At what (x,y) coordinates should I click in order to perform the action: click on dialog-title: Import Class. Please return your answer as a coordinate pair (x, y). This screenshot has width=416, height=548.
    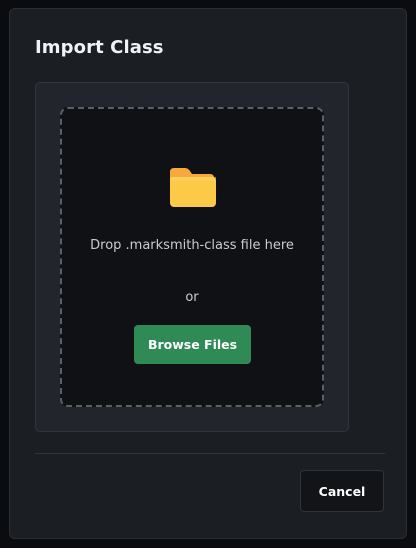
    Looking at the image, I should click on (99, 47).